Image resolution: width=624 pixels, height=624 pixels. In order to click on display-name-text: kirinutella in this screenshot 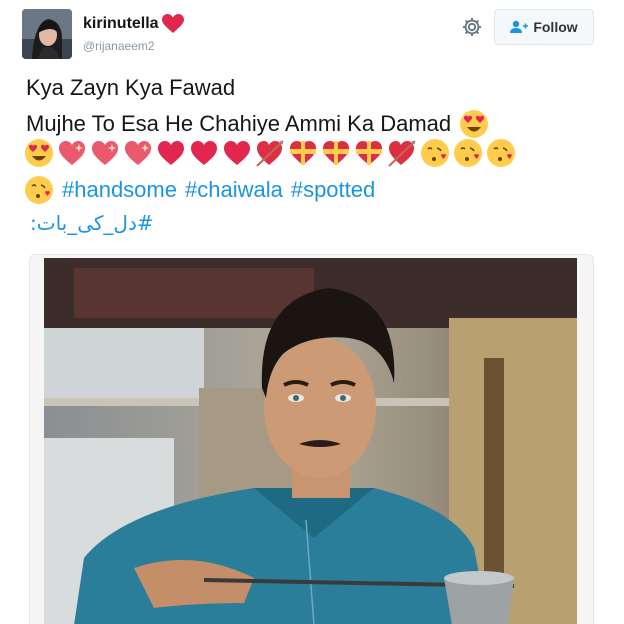, I will do `click(121, 23)`.